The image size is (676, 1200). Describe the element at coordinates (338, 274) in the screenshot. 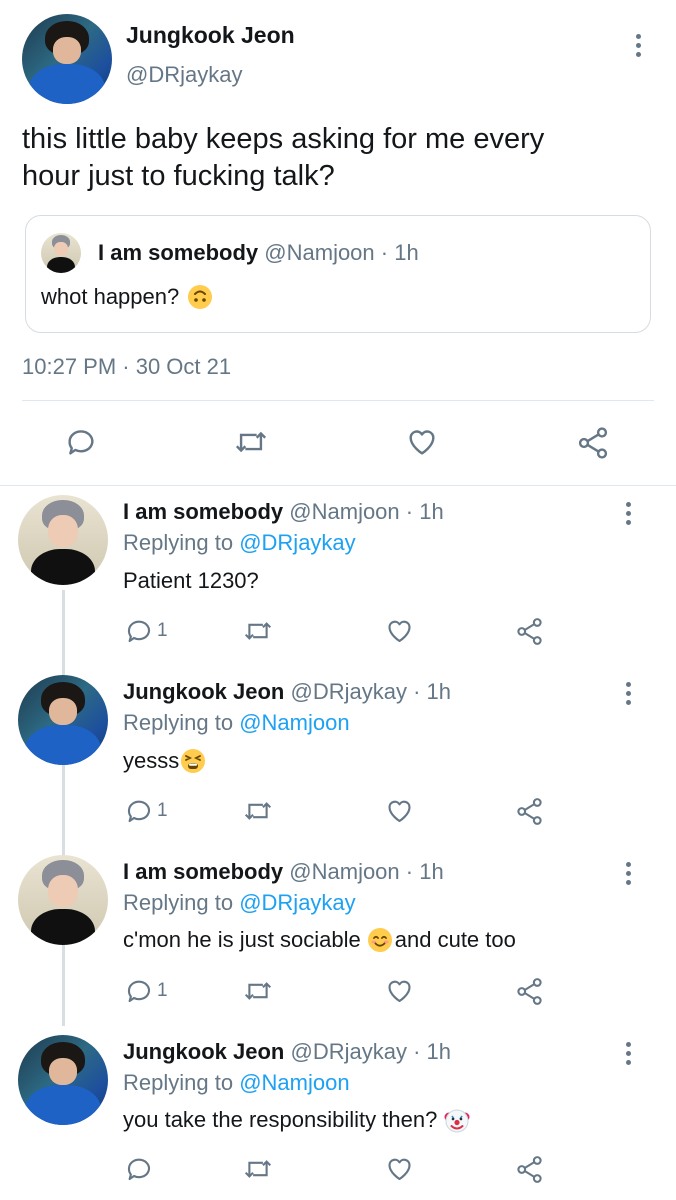

I see `quoted-tweet-card: I am somebody @Namjoon · 1h whot happen?` at that location.